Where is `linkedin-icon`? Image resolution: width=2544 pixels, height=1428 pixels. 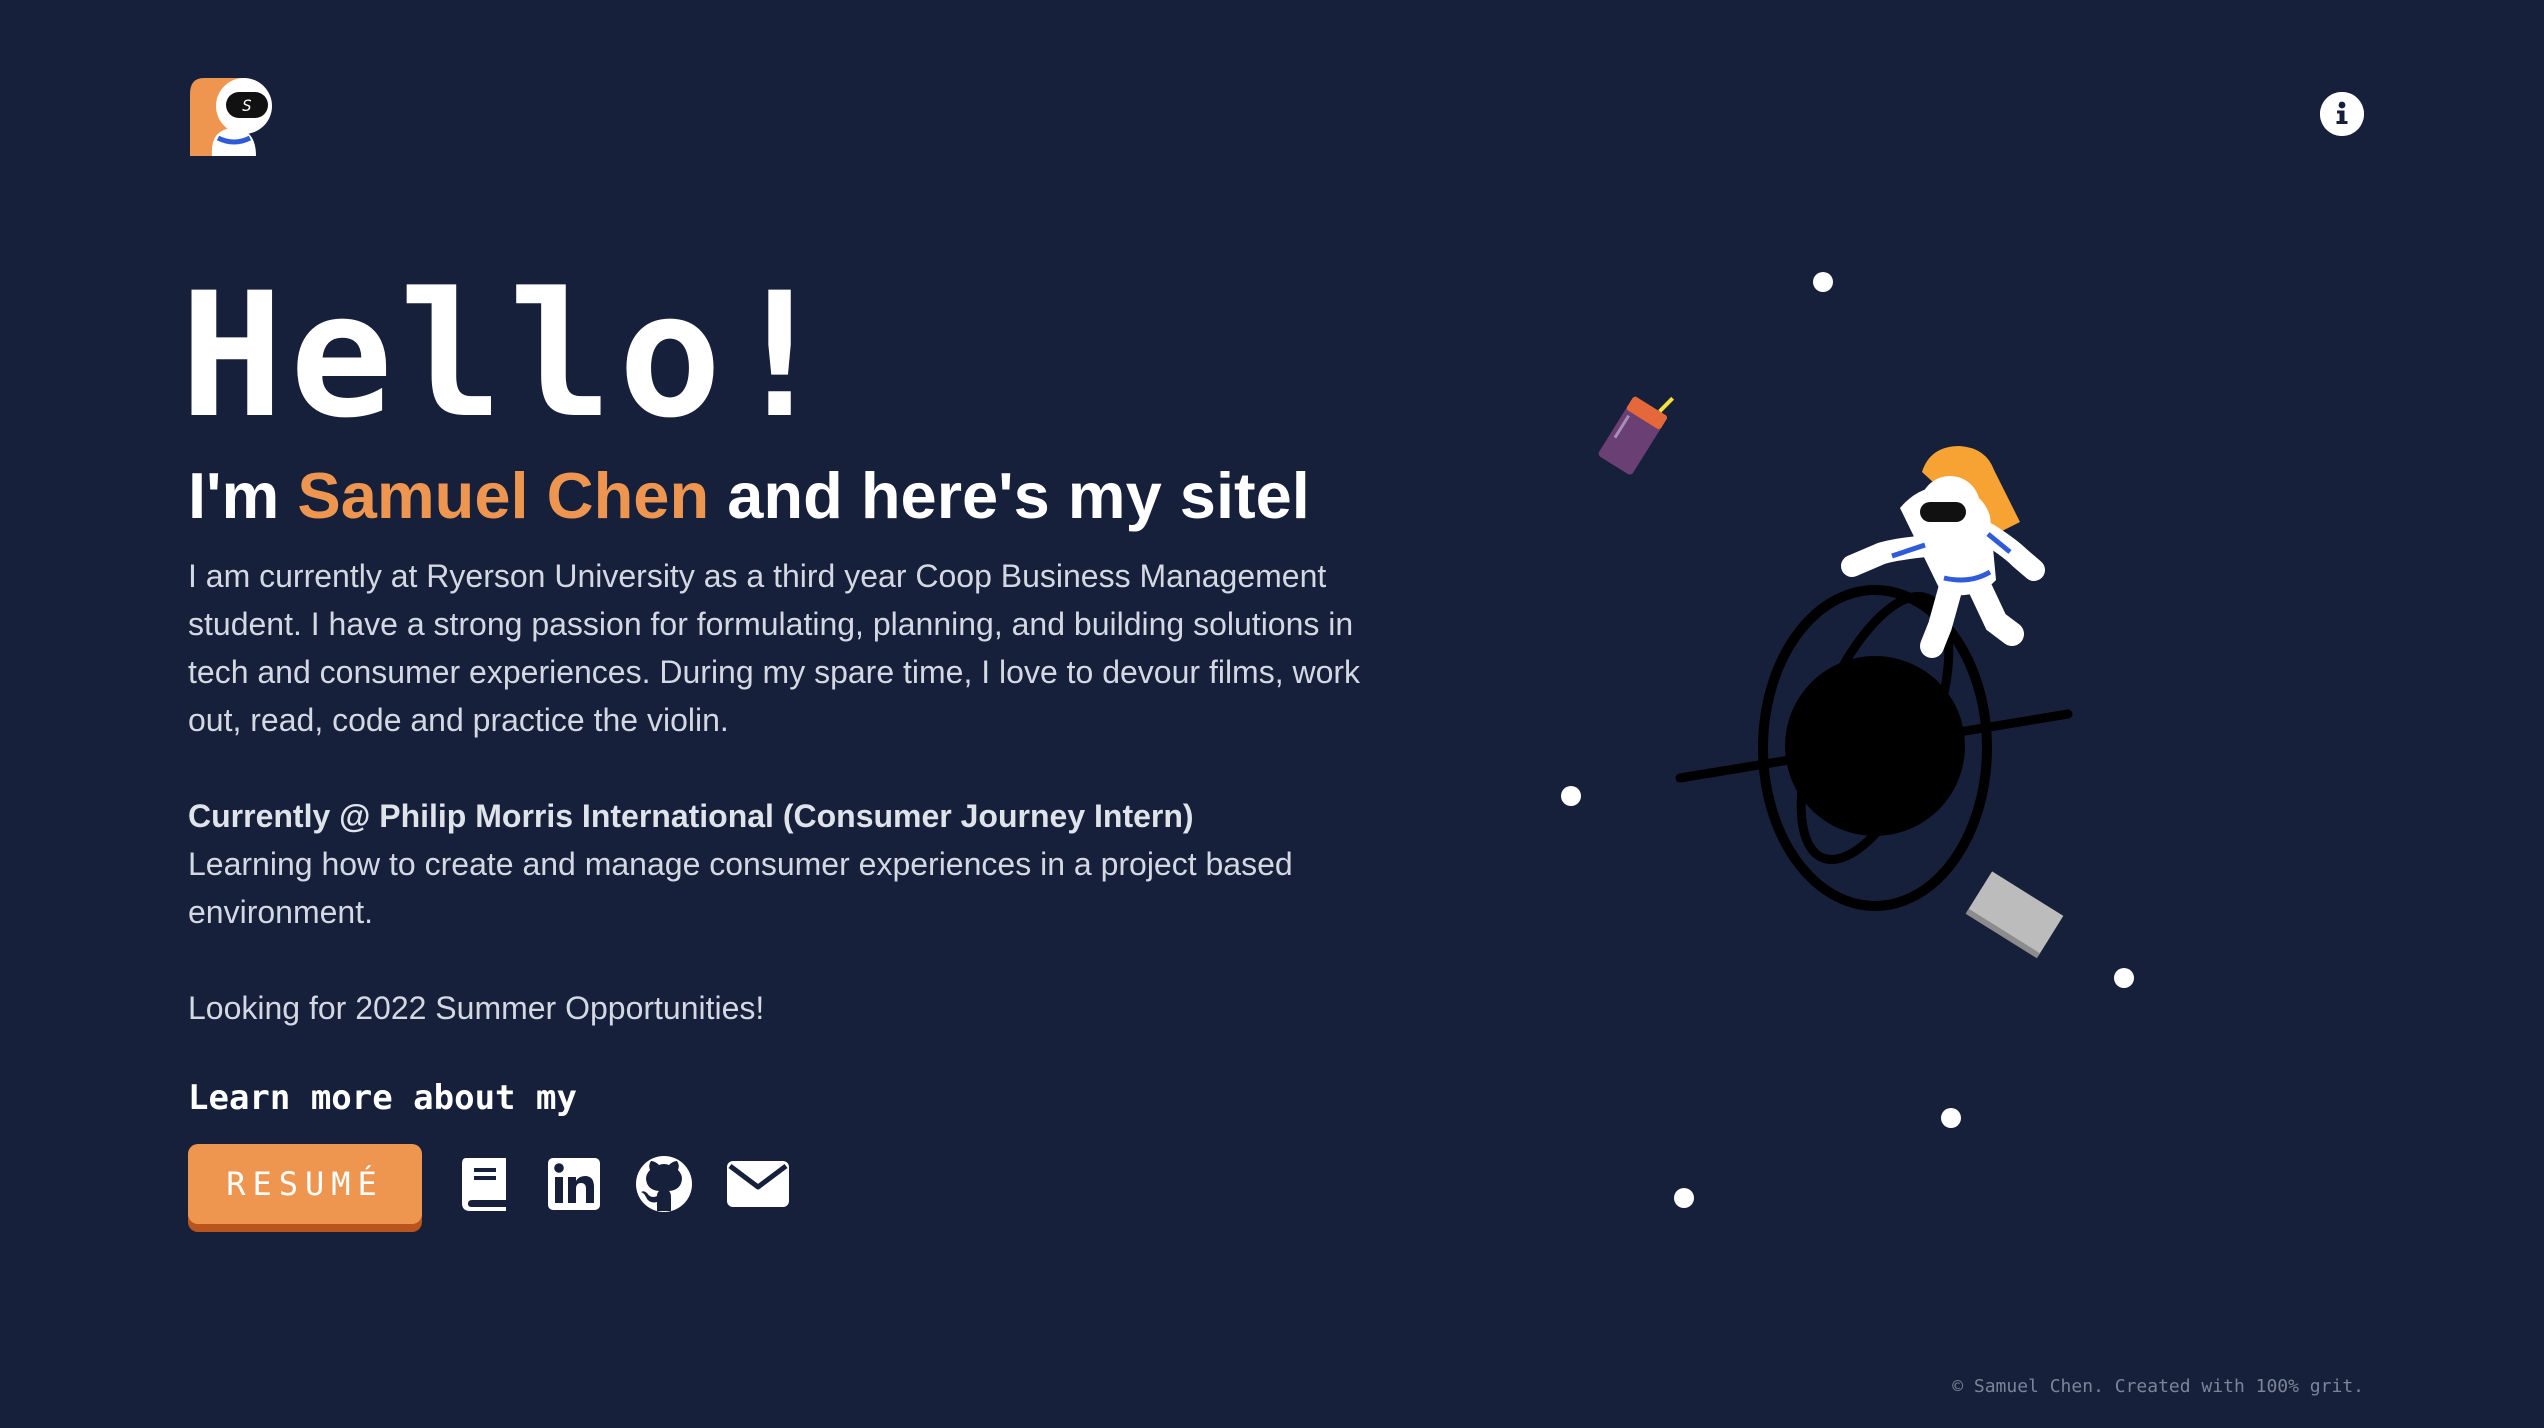 linkedin-icon is located at coordinates (574, 1184).